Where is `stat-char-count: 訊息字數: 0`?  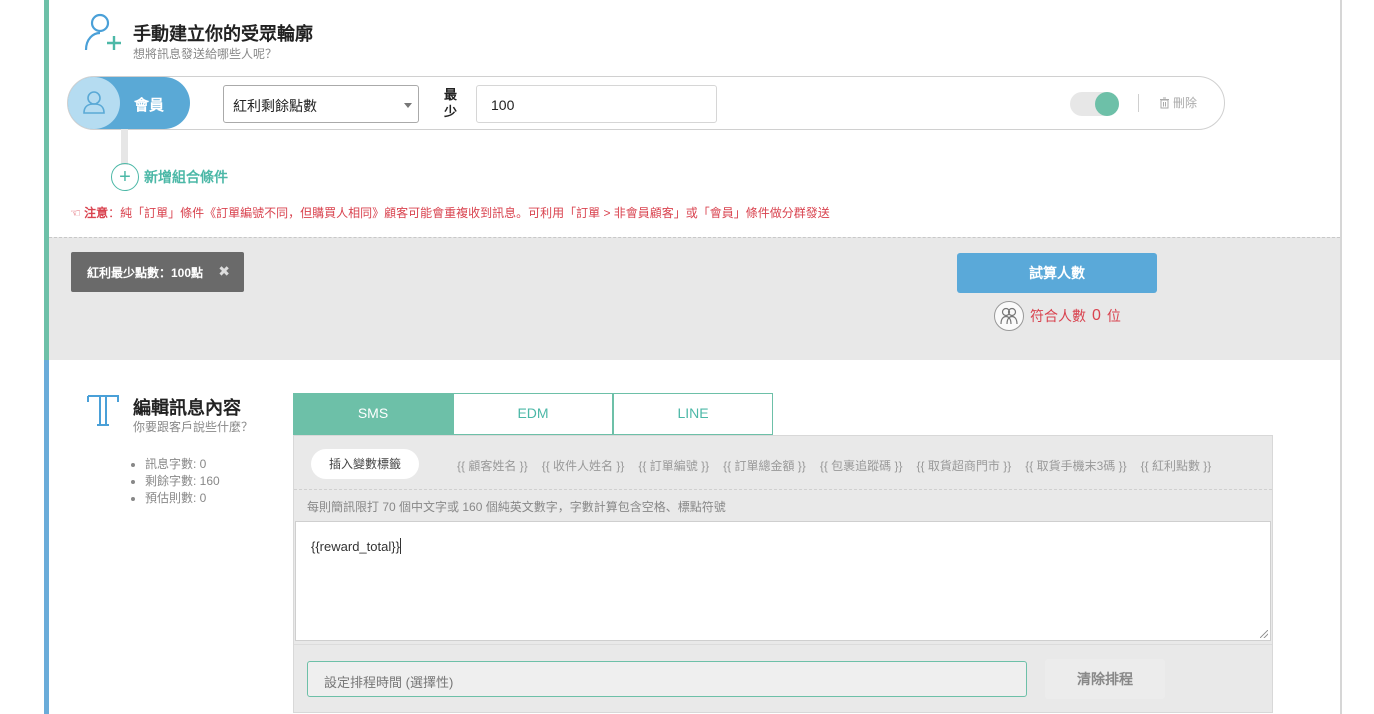 stat-char-count: 訊息字數: 0 is located at coordinates (182, 464).